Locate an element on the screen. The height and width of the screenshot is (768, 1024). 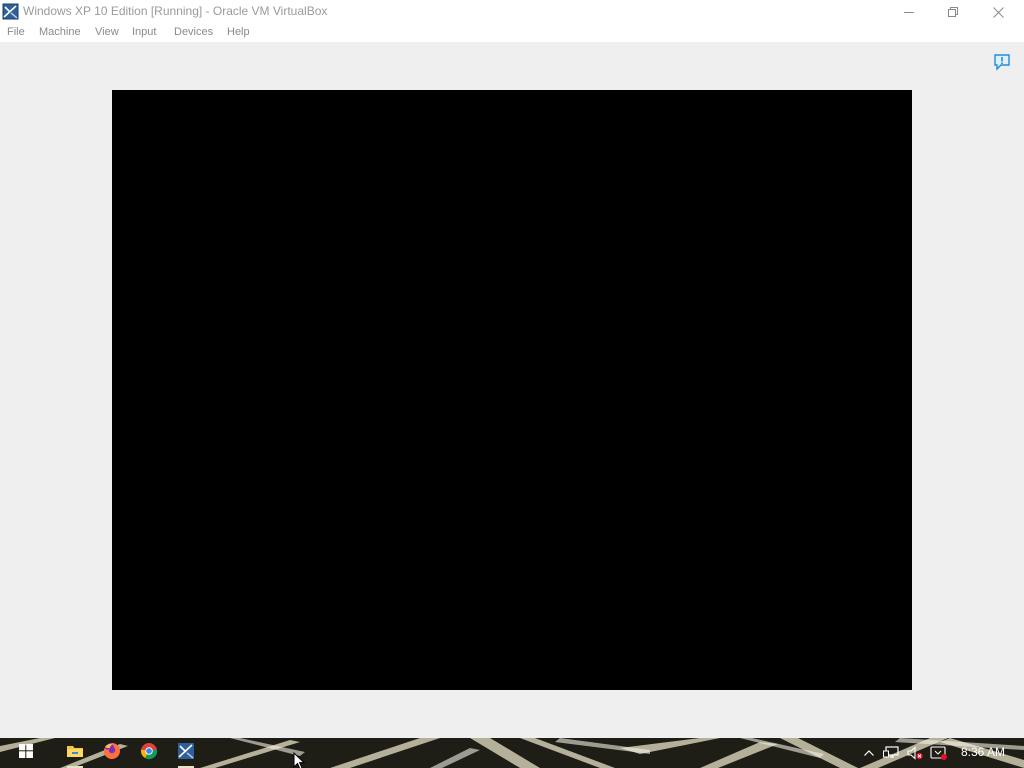
action-center-icon is located at coordinates (939, 753).